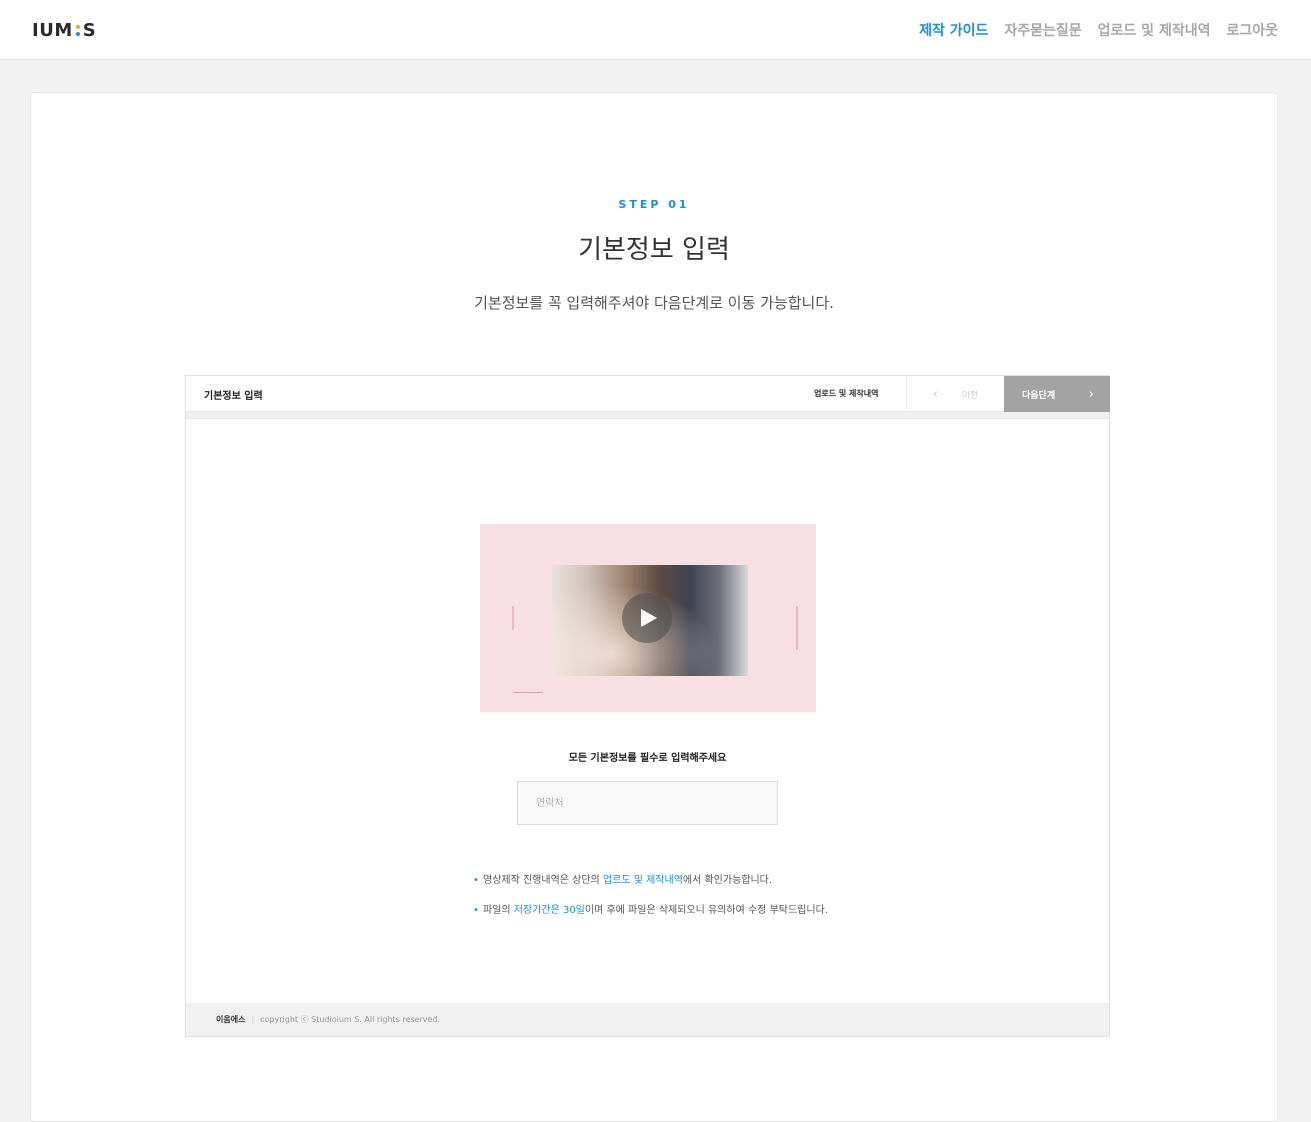 The image size is (1311, 1122). What do you see at coordinates (1057, 394) in the screenshot?
I see `next-step-button: 다음단계 ›` at bounding box center [1057, 394].